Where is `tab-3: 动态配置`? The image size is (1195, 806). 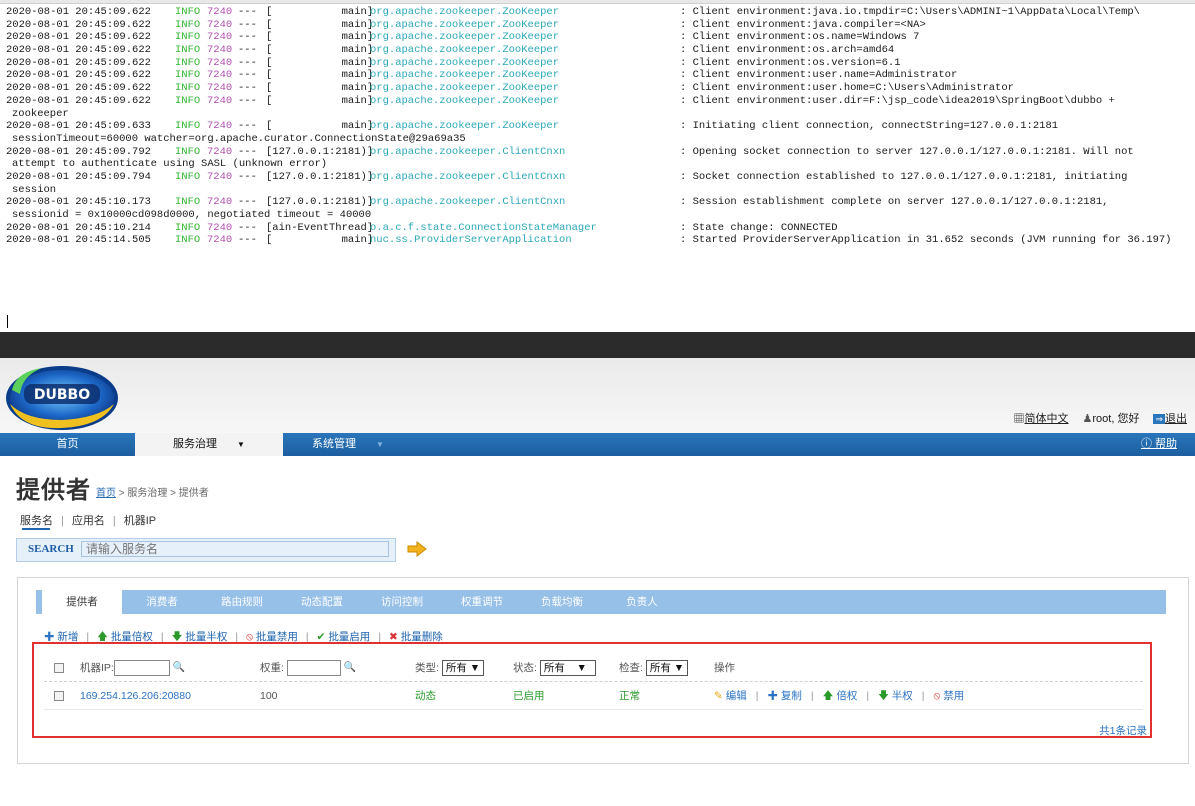 tab-3: 动态配置 is located at coordinates (322, 602).